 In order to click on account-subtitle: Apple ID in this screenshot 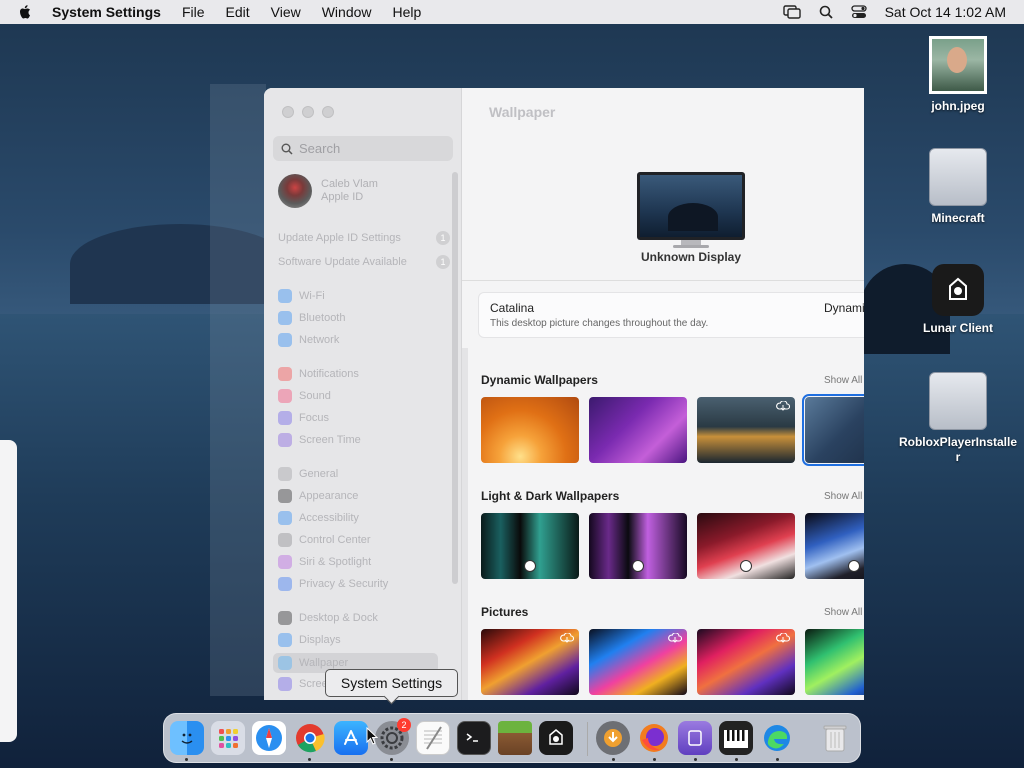, I will do `click(342, 197)`.